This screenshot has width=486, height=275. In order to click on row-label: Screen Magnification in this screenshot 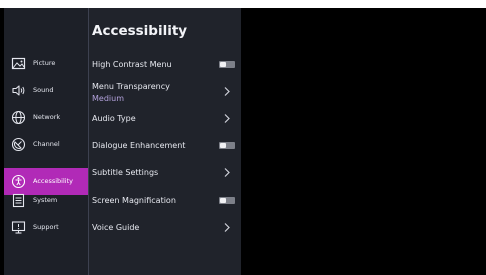, I will do `click(134, 200)`.